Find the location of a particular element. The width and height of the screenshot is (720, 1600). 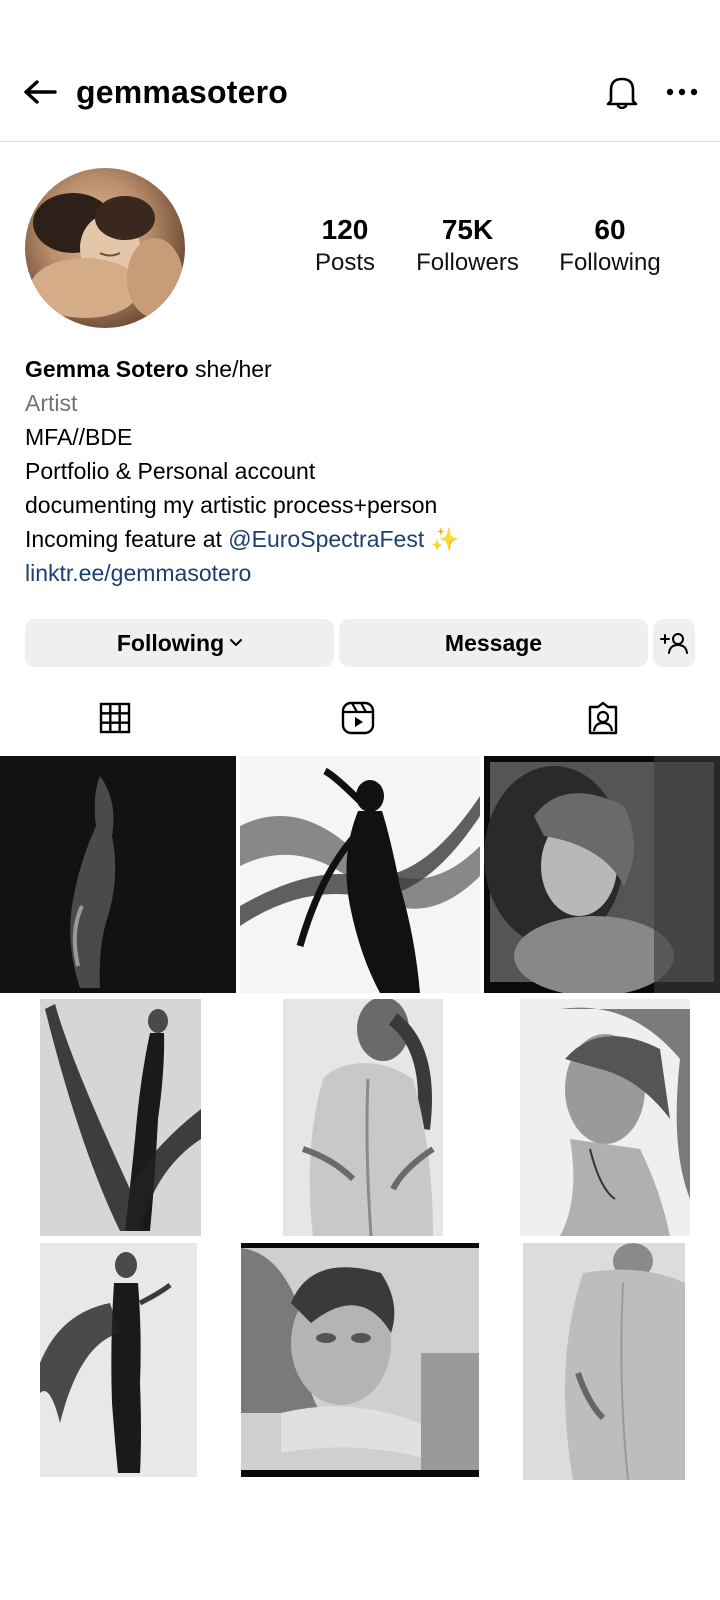

add-person-icon is located at coordinates (674, 643).